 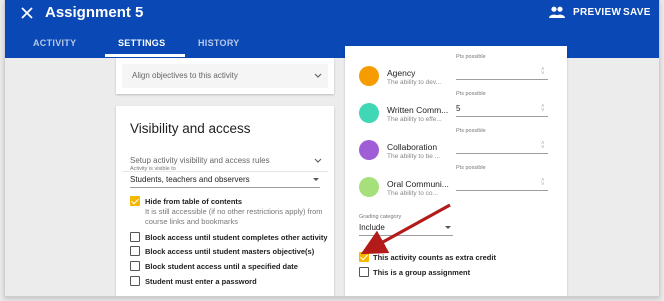 What do you see at coordinates (135, 201) in the screenshot?
I see `hide-toc-checkbox` at bounding box center [135, 201].